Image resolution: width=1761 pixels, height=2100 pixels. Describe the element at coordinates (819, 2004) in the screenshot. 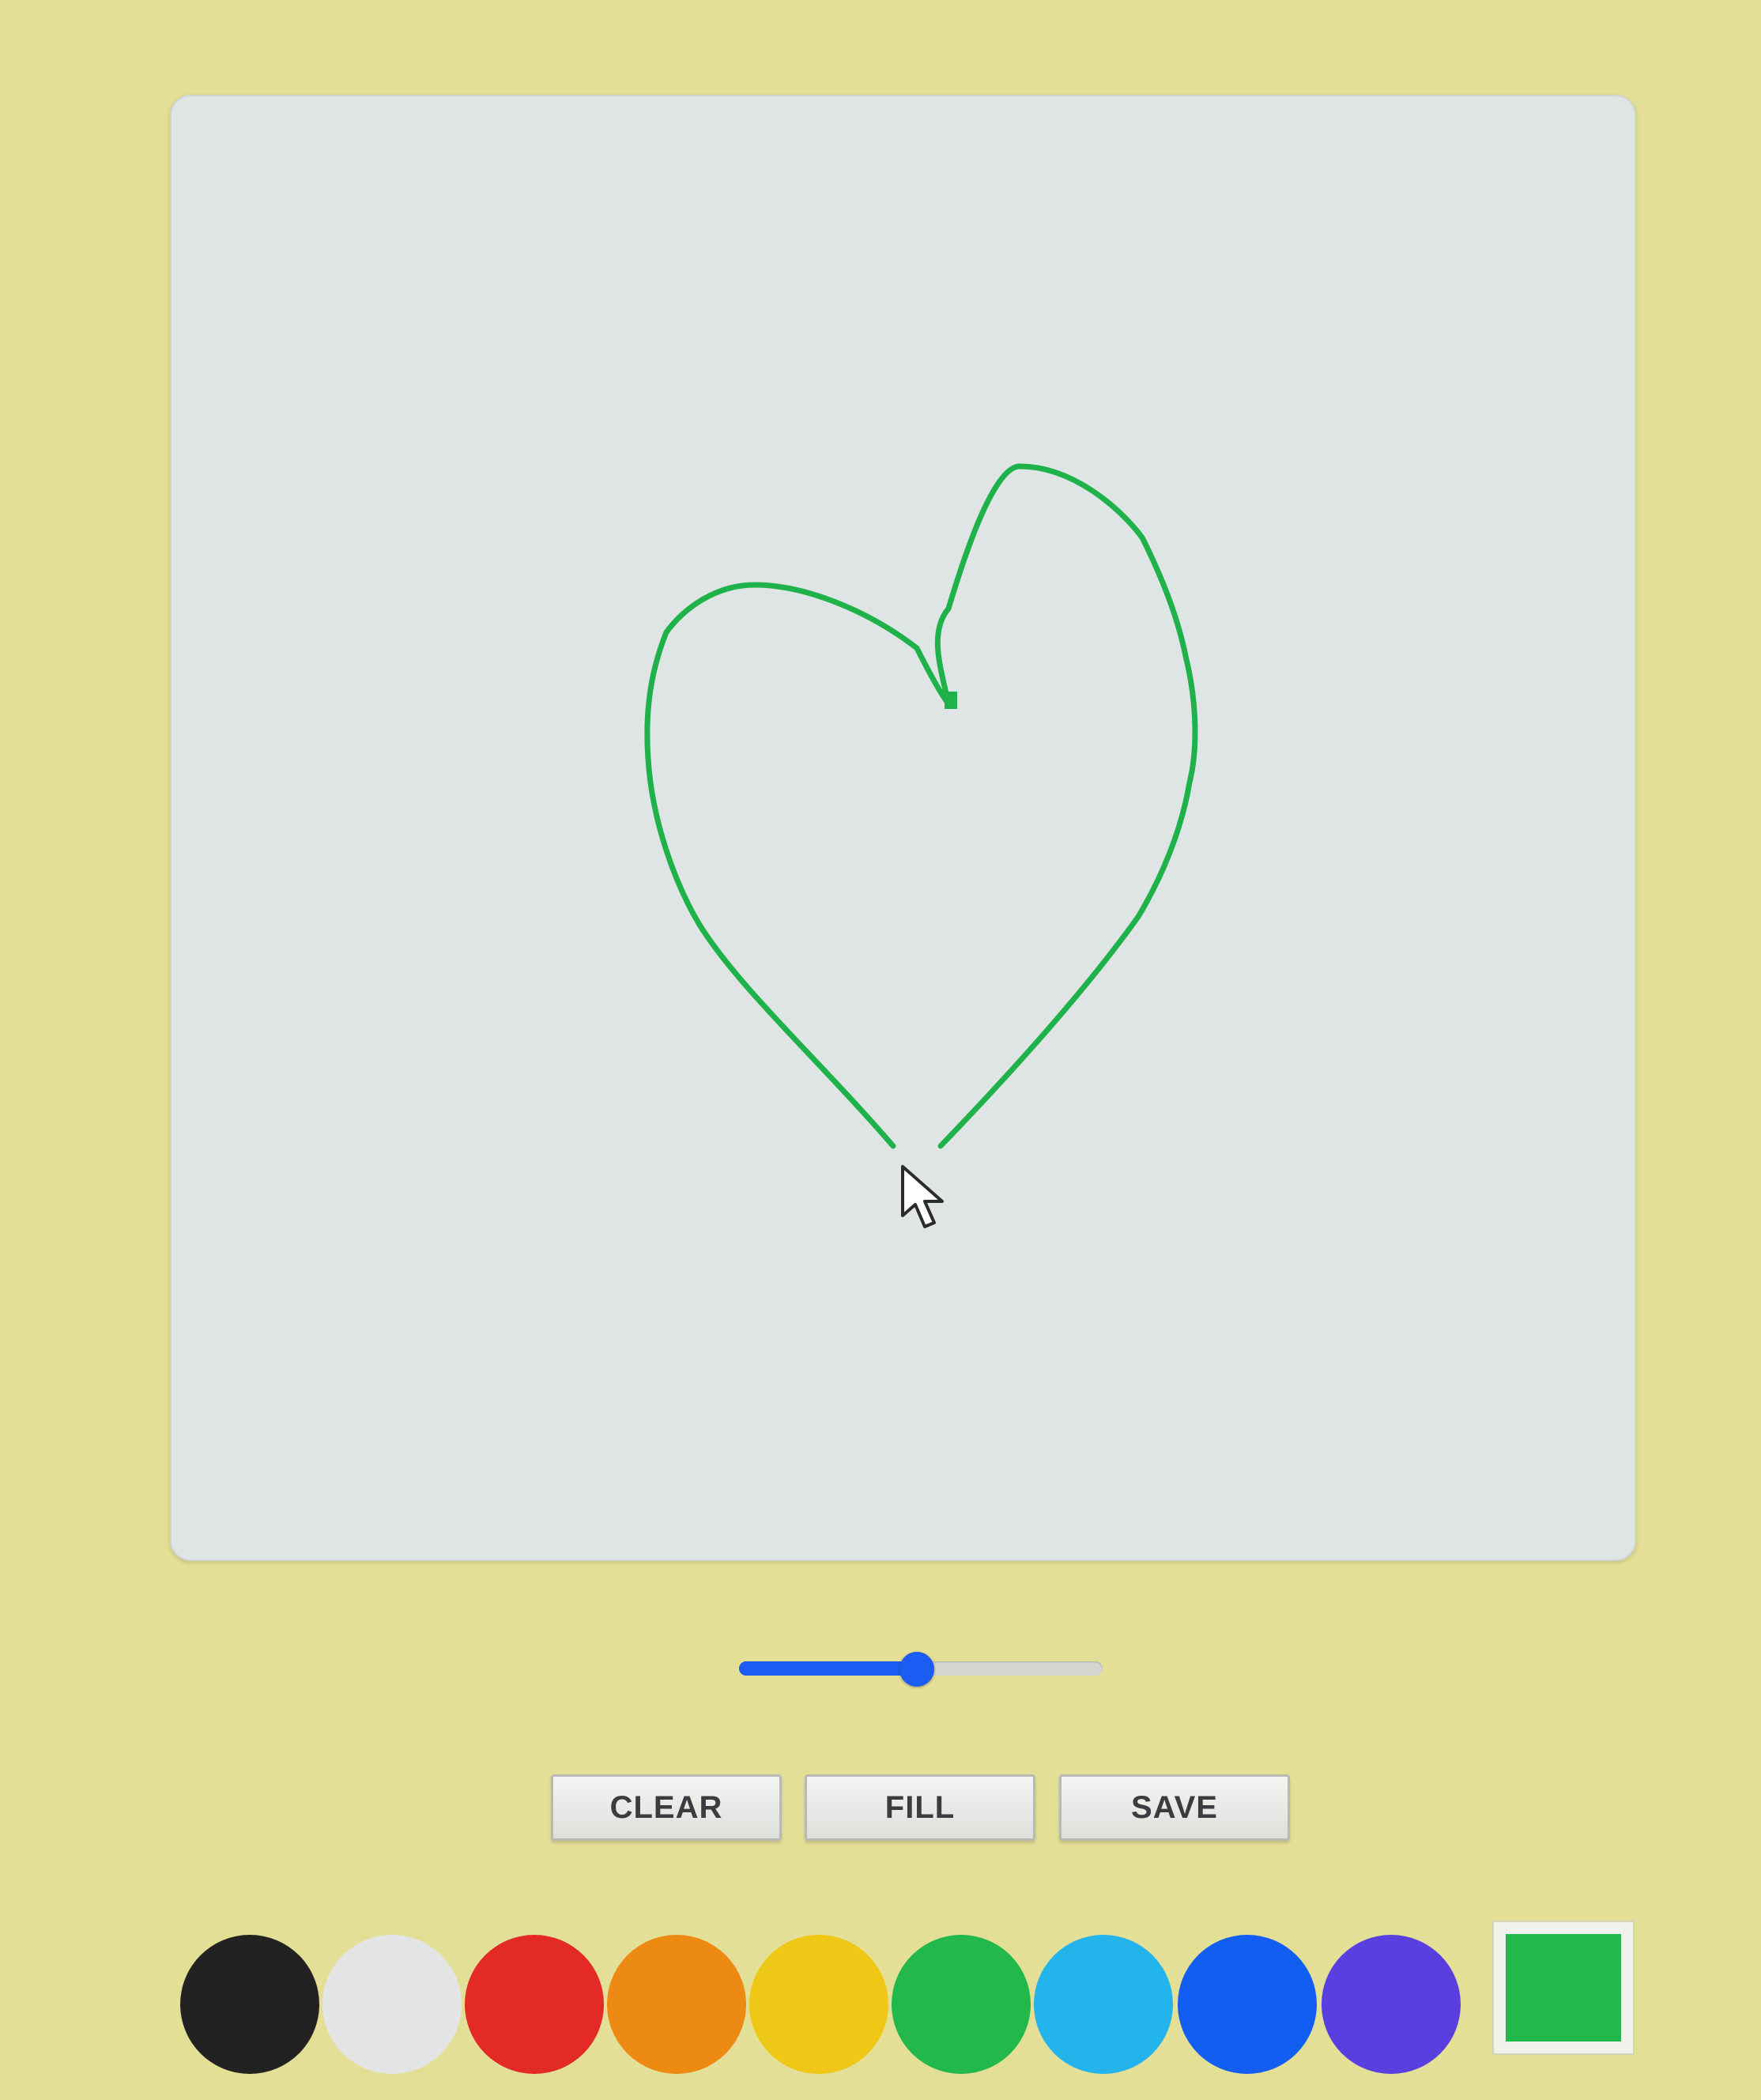

I see `color-swatch-yellow` at that location.